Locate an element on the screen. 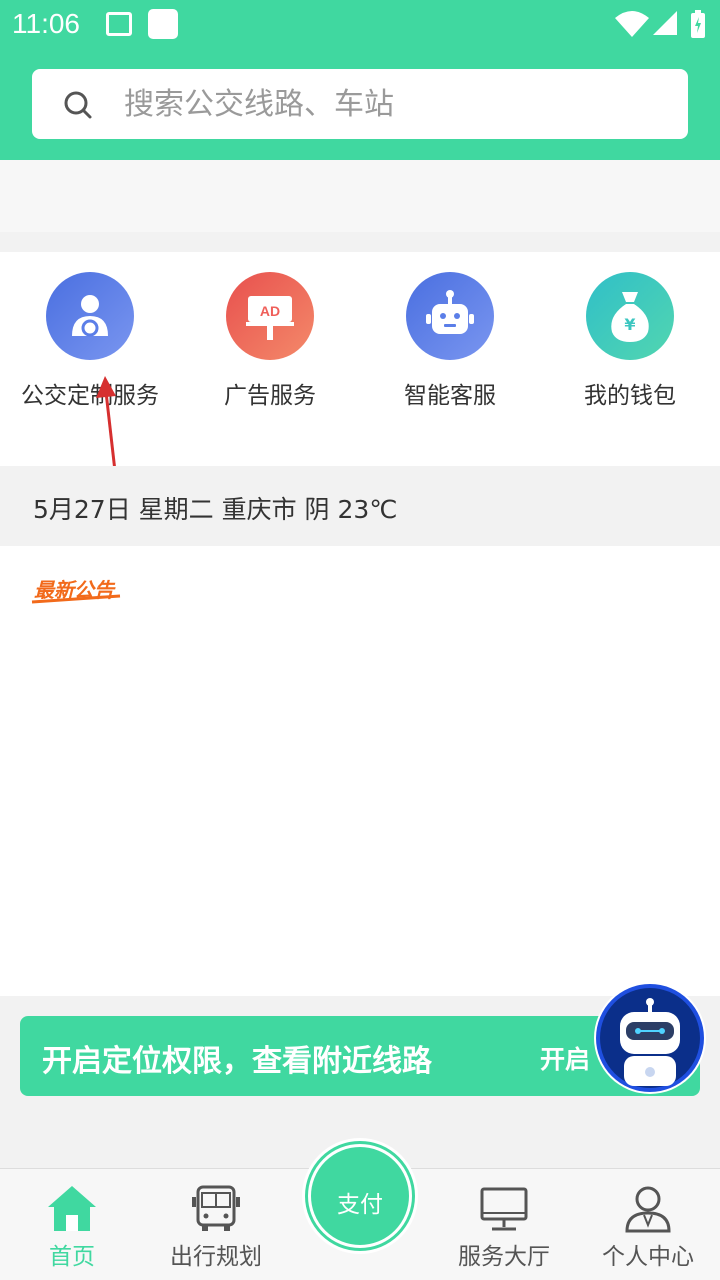  service-wallet: ¥ 我的钱包 is located at coordinates (630, 352).